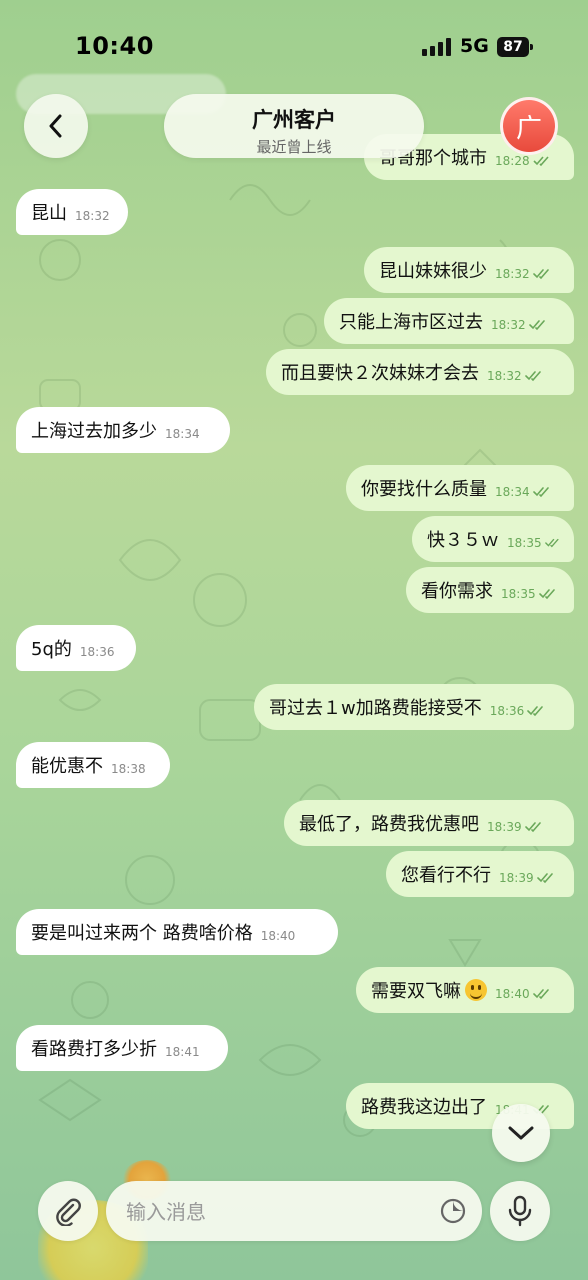 Image resolution: width=588 pixels, height=1280 pixels. I want to click on message-input, so click(276, 1212).